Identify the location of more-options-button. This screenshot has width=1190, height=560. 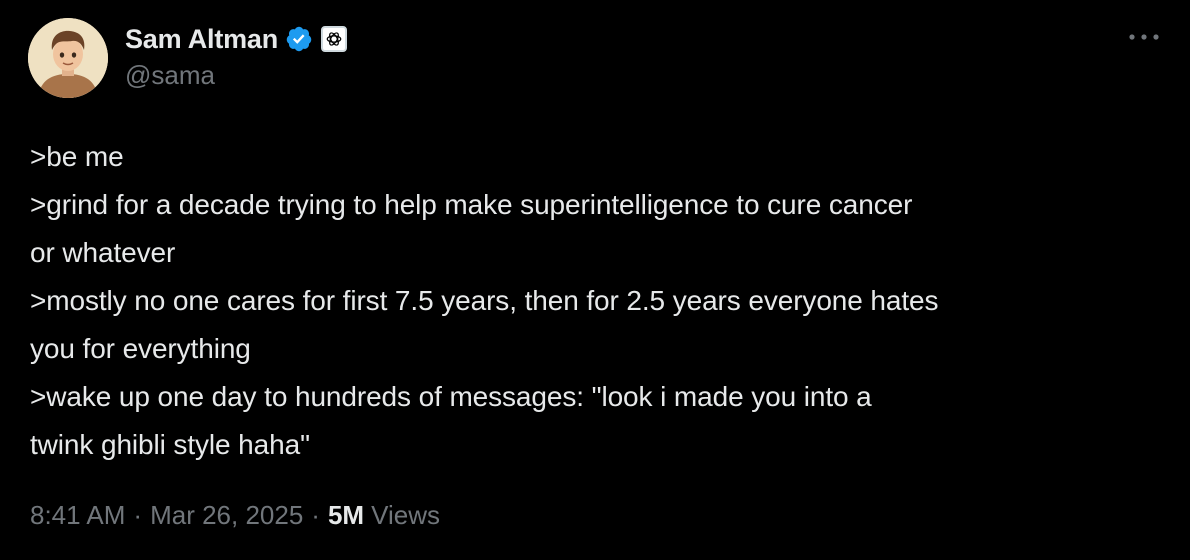
(1144, 37).